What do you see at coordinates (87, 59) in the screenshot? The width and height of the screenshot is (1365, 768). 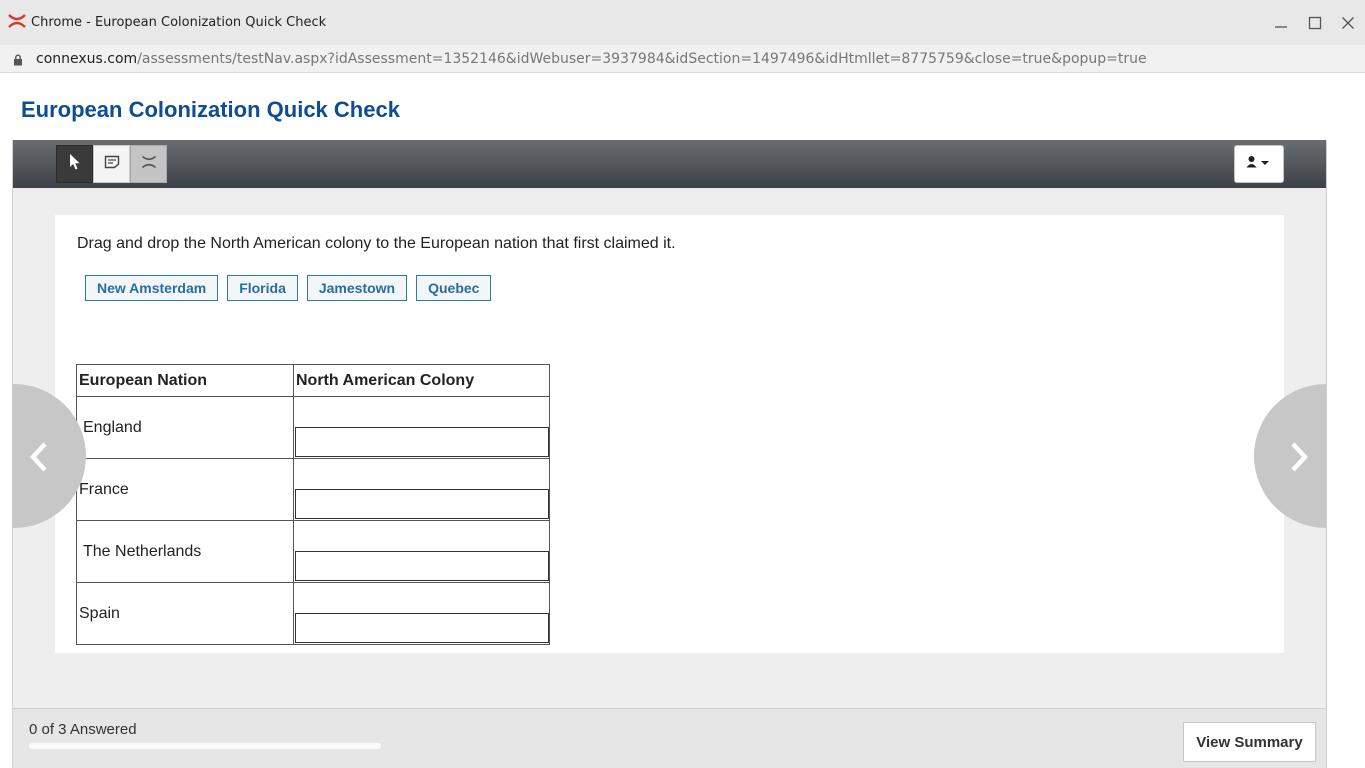 I see `url-host: connexus.com` at bounding box center [87, 59].